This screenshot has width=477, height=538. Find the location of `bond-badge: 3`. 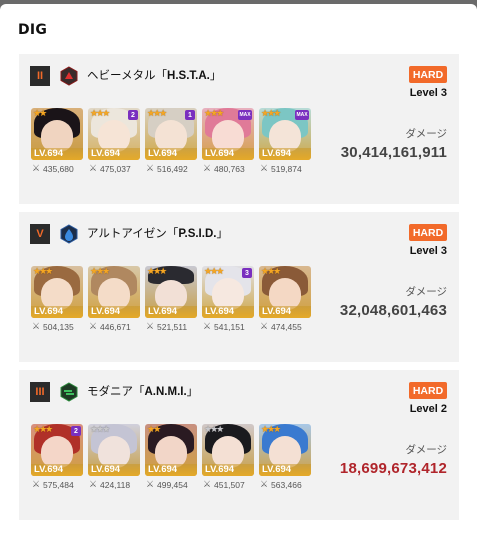

bond-badge: 3 is located at coordinates (247, 273).